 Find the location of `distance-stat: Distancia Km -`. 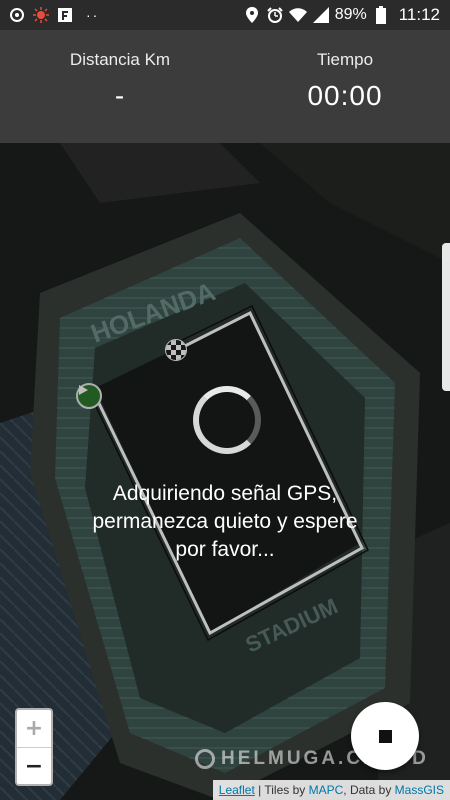

distance-stat: Distancia Km - is located at coordinates (120, 81).